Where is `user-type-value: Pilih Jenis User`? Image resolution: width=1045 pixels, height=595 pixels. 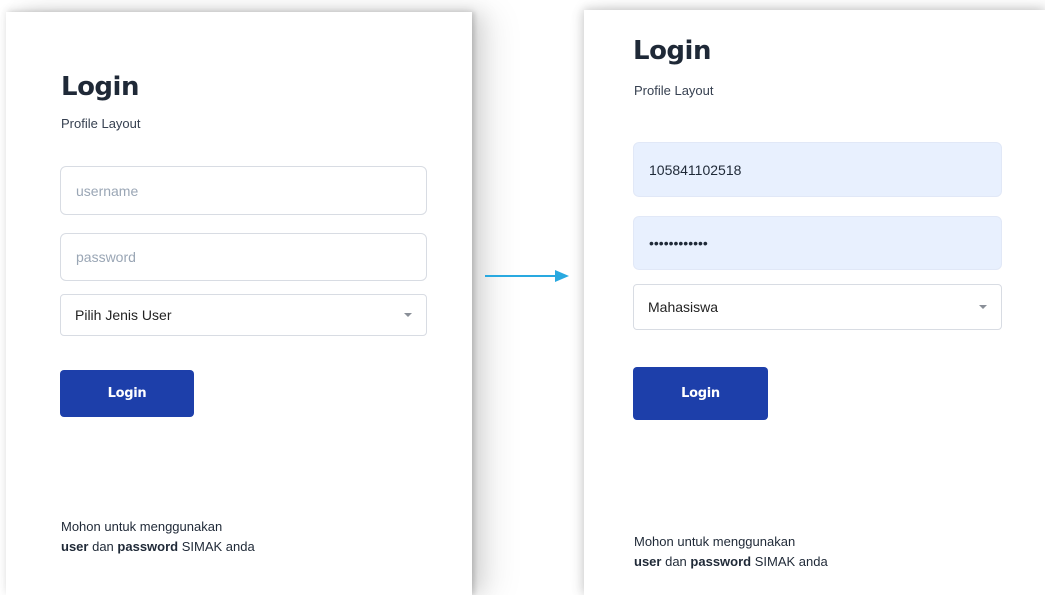 user-type-value: Pilih Jenis User is located at coordinates (123, 315).